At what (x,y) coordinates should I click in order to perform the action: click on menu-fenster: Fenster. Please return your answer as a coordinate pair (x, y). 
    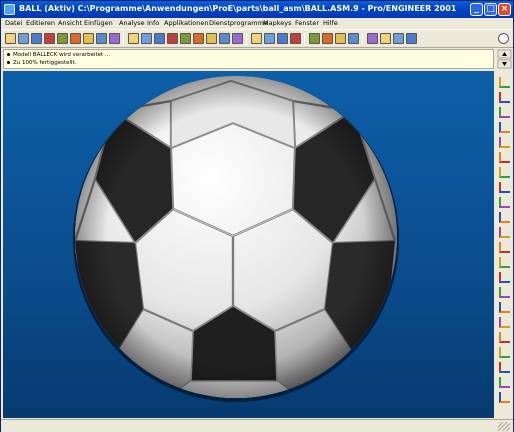
    Looking at the image, I should click on (307, 23).